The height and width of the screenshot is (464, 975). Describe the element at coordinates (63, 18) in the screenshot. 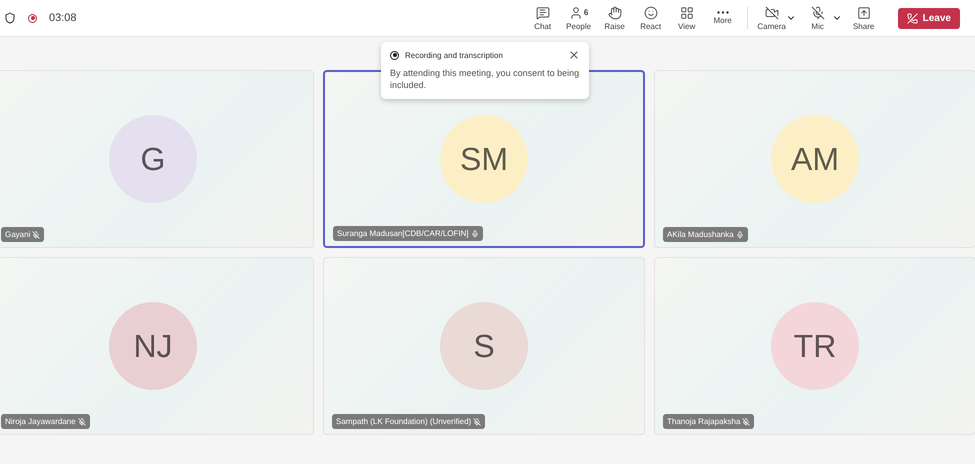

I see `meeting-timer: 03:08` at that location.